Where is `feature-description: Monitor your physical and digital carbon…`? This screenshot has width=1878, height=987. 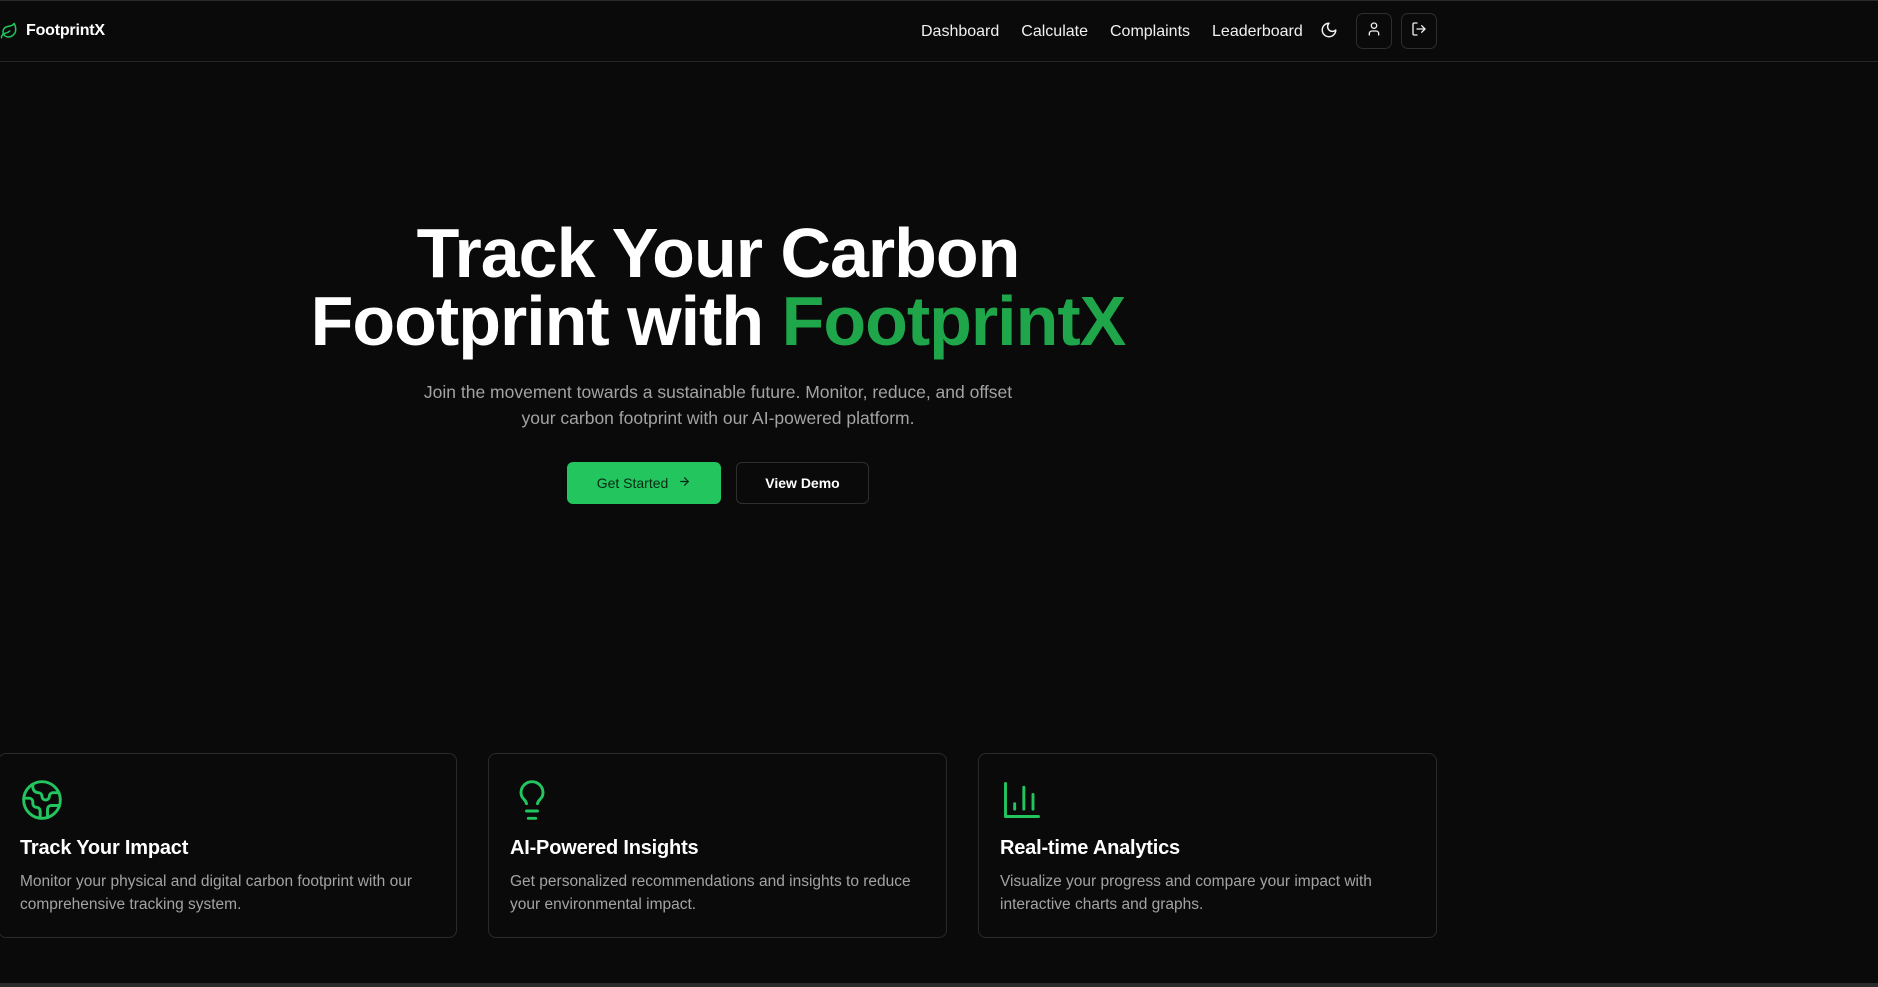
feature-description: Monitor your physical and digital carbon… is located at coordinates (216, 893).